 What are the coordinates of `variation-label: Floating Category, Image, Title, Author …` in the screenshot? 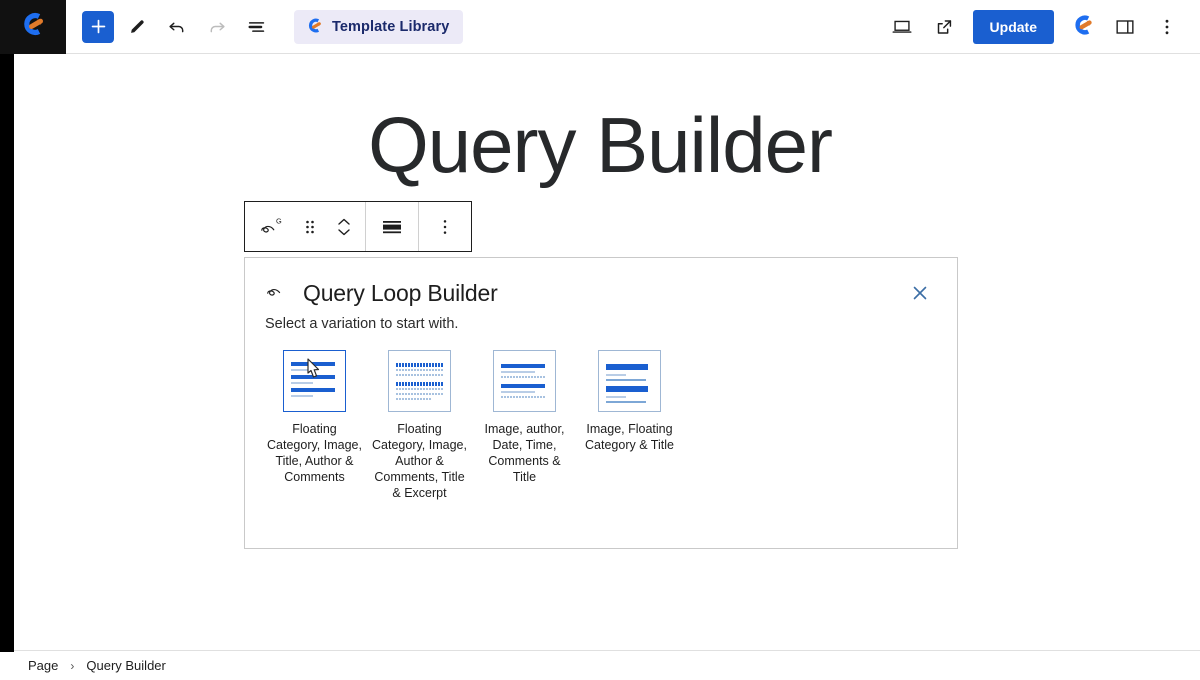 It's located at (314, 453).